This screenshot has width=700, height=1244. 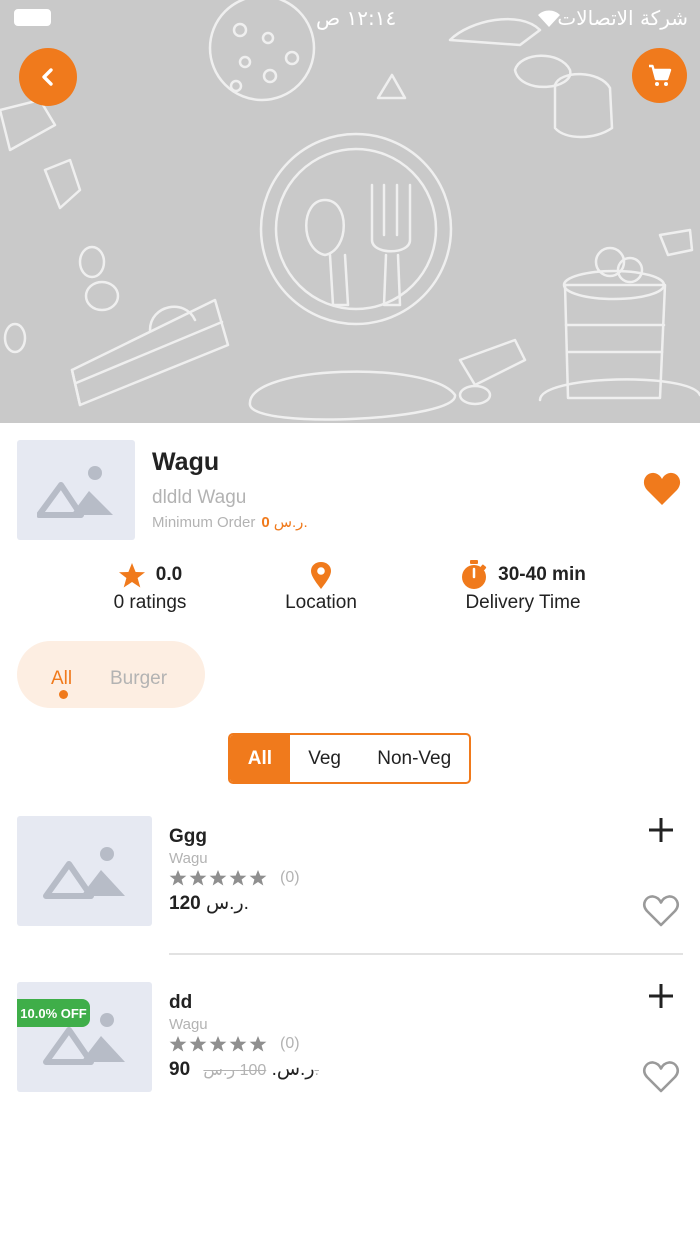 I want to click on restaurant-subtitle: dldld Wagu, so click(x=199, y=497).